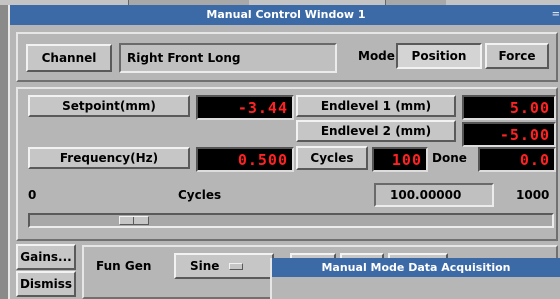  I want to click on window-menu-icon: =, so click(556, 15).